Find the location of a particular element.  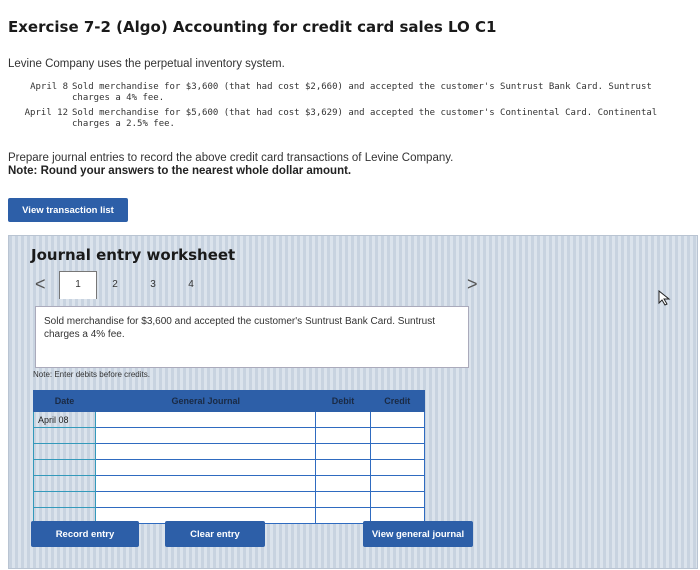

column-header-debit: Debit is located at coordinates (343, 401).